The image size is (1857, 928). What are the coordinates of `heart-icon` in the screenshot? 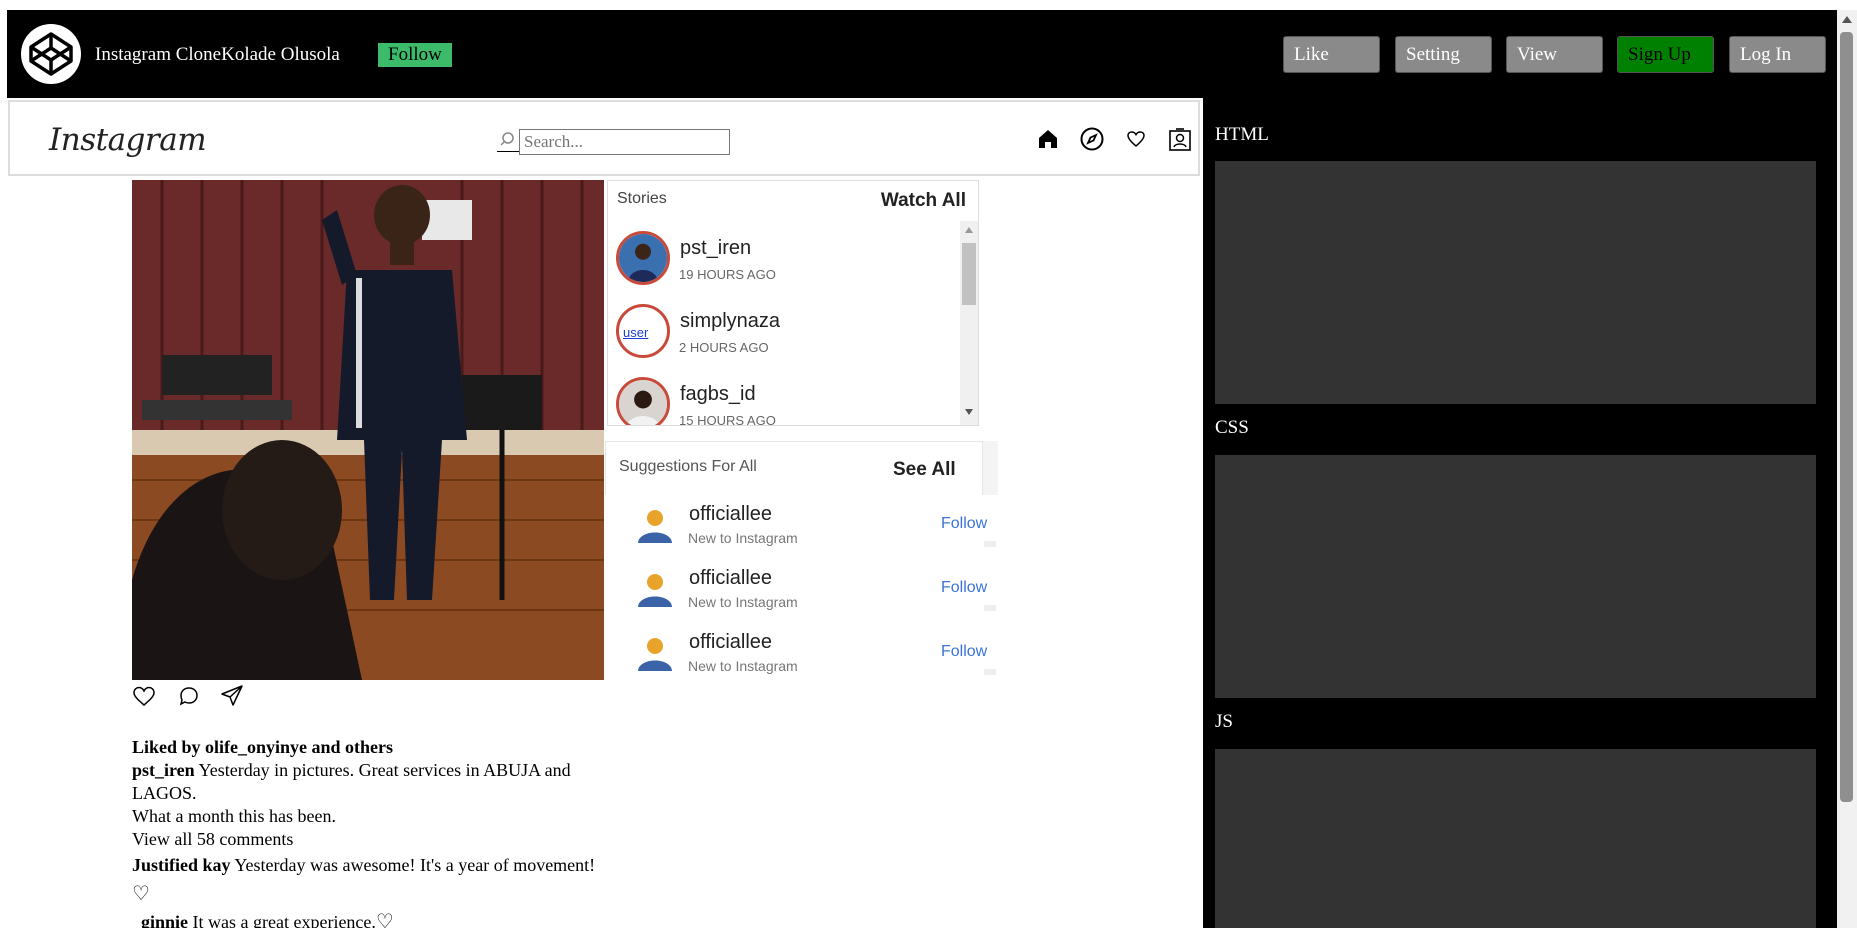 It's located at (1136, 139).